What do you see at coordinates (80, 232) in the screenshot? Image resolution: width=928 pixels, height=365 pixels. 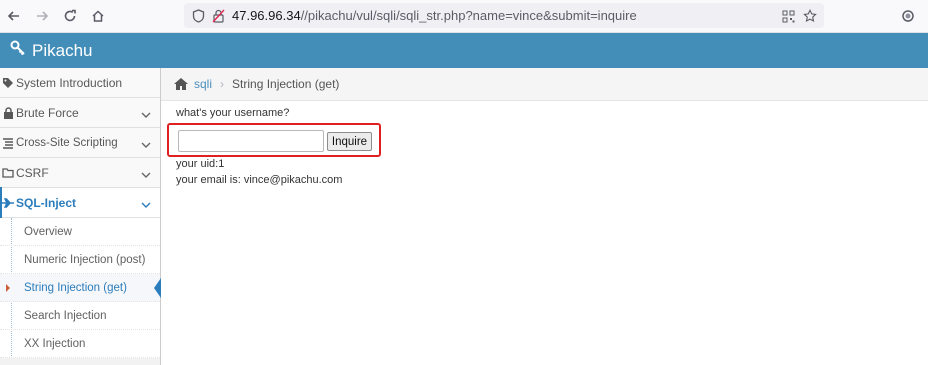 I see `submenu-item-overview: Overview` at bounding box center [80, 232].